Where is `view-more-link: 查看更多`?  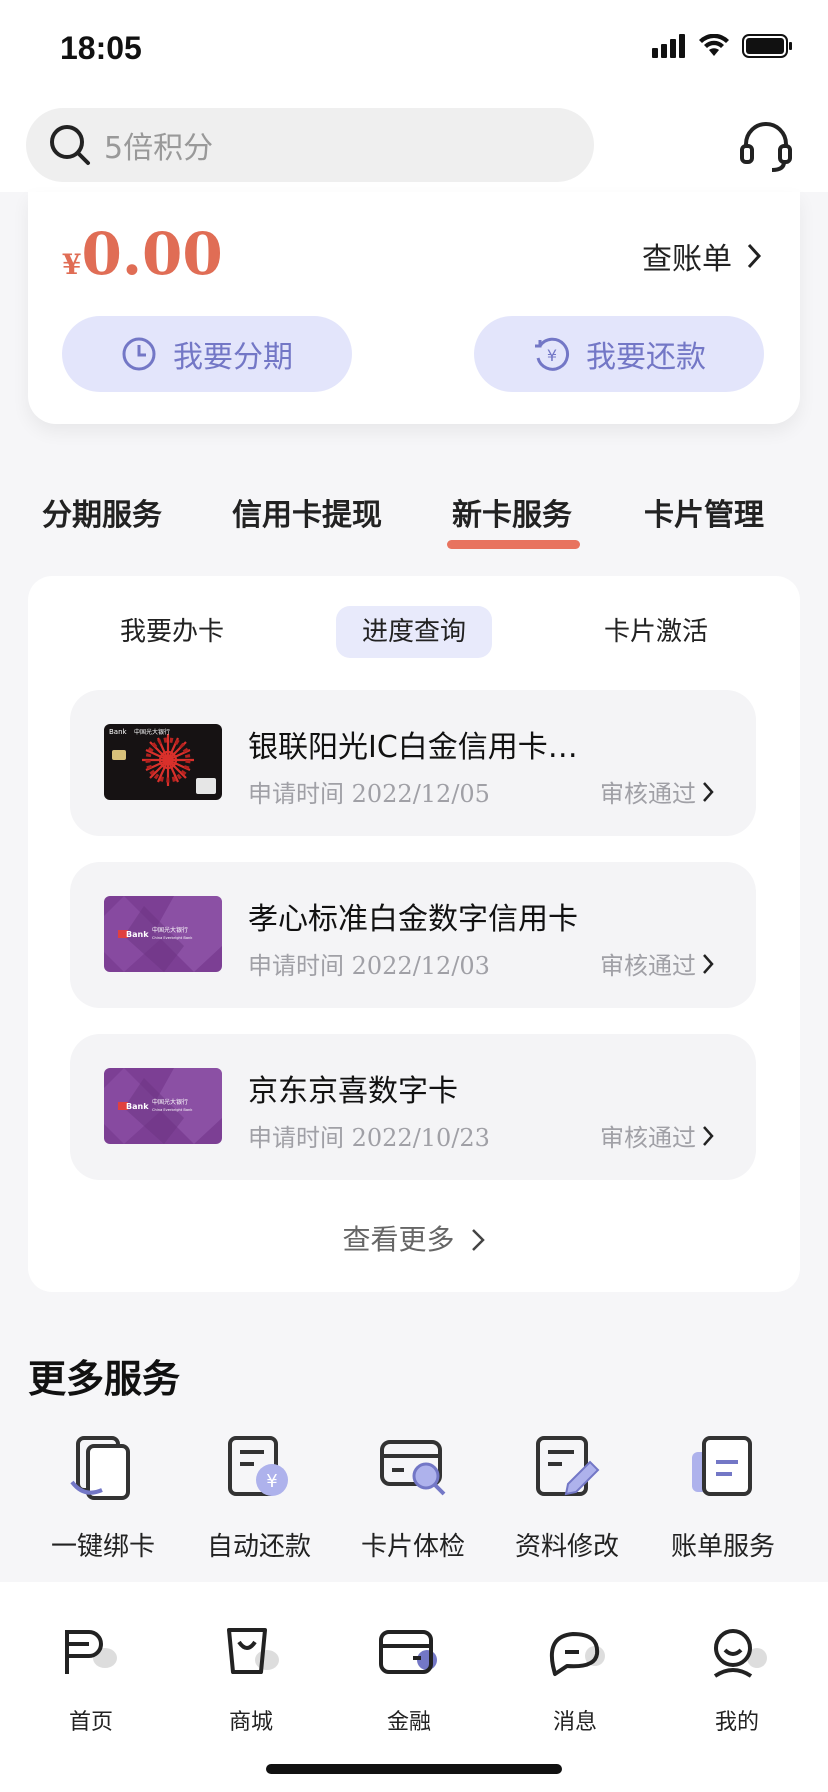 view-more-link: 查看更多 is located at coordinates (414, 1238).